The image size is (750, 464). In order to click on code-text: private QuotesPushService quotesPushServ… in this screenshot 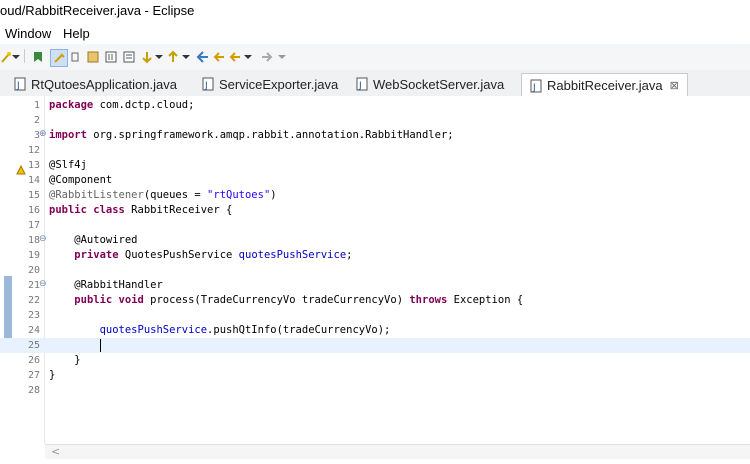, I will do `click(213, 255)`.